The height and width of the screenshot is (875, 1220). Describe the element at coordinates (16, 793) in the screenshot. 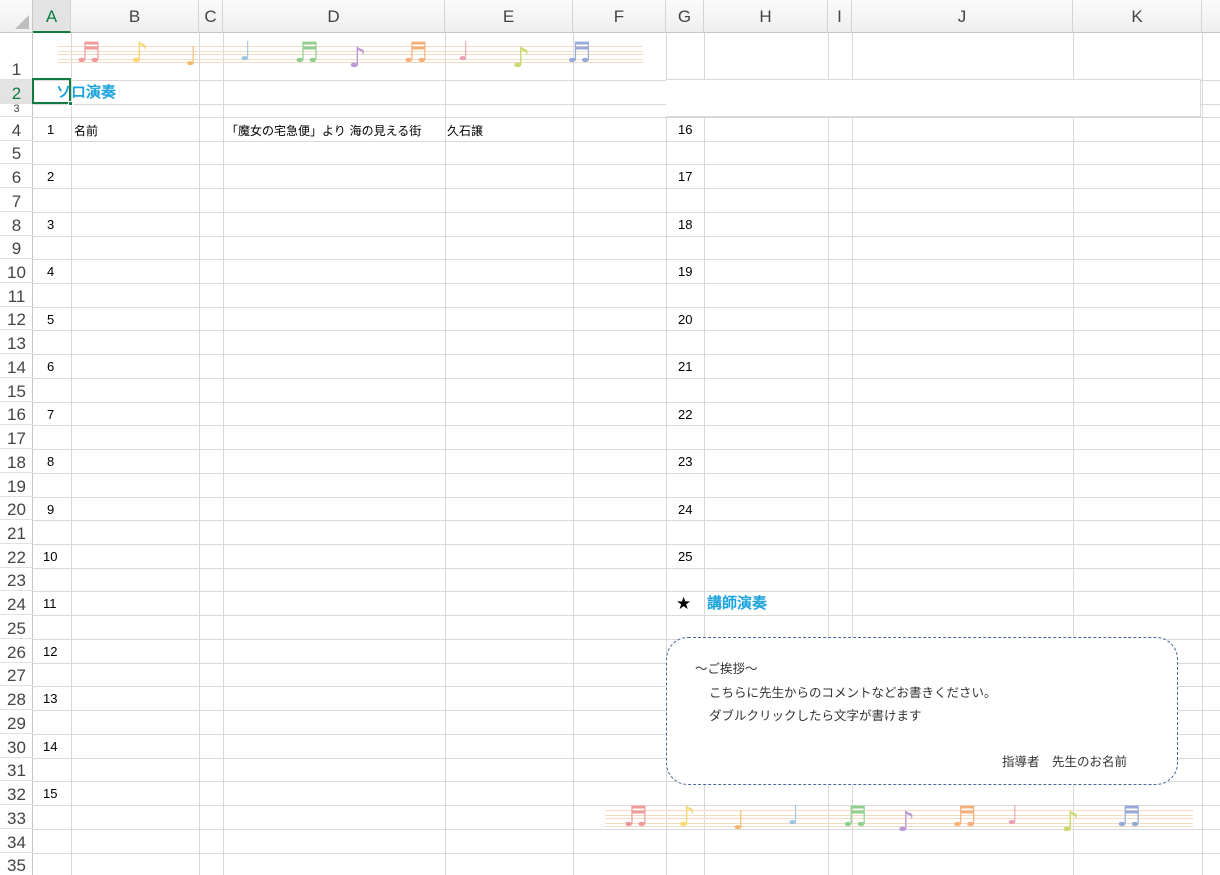

I see `row-header-32: 32` at that location.